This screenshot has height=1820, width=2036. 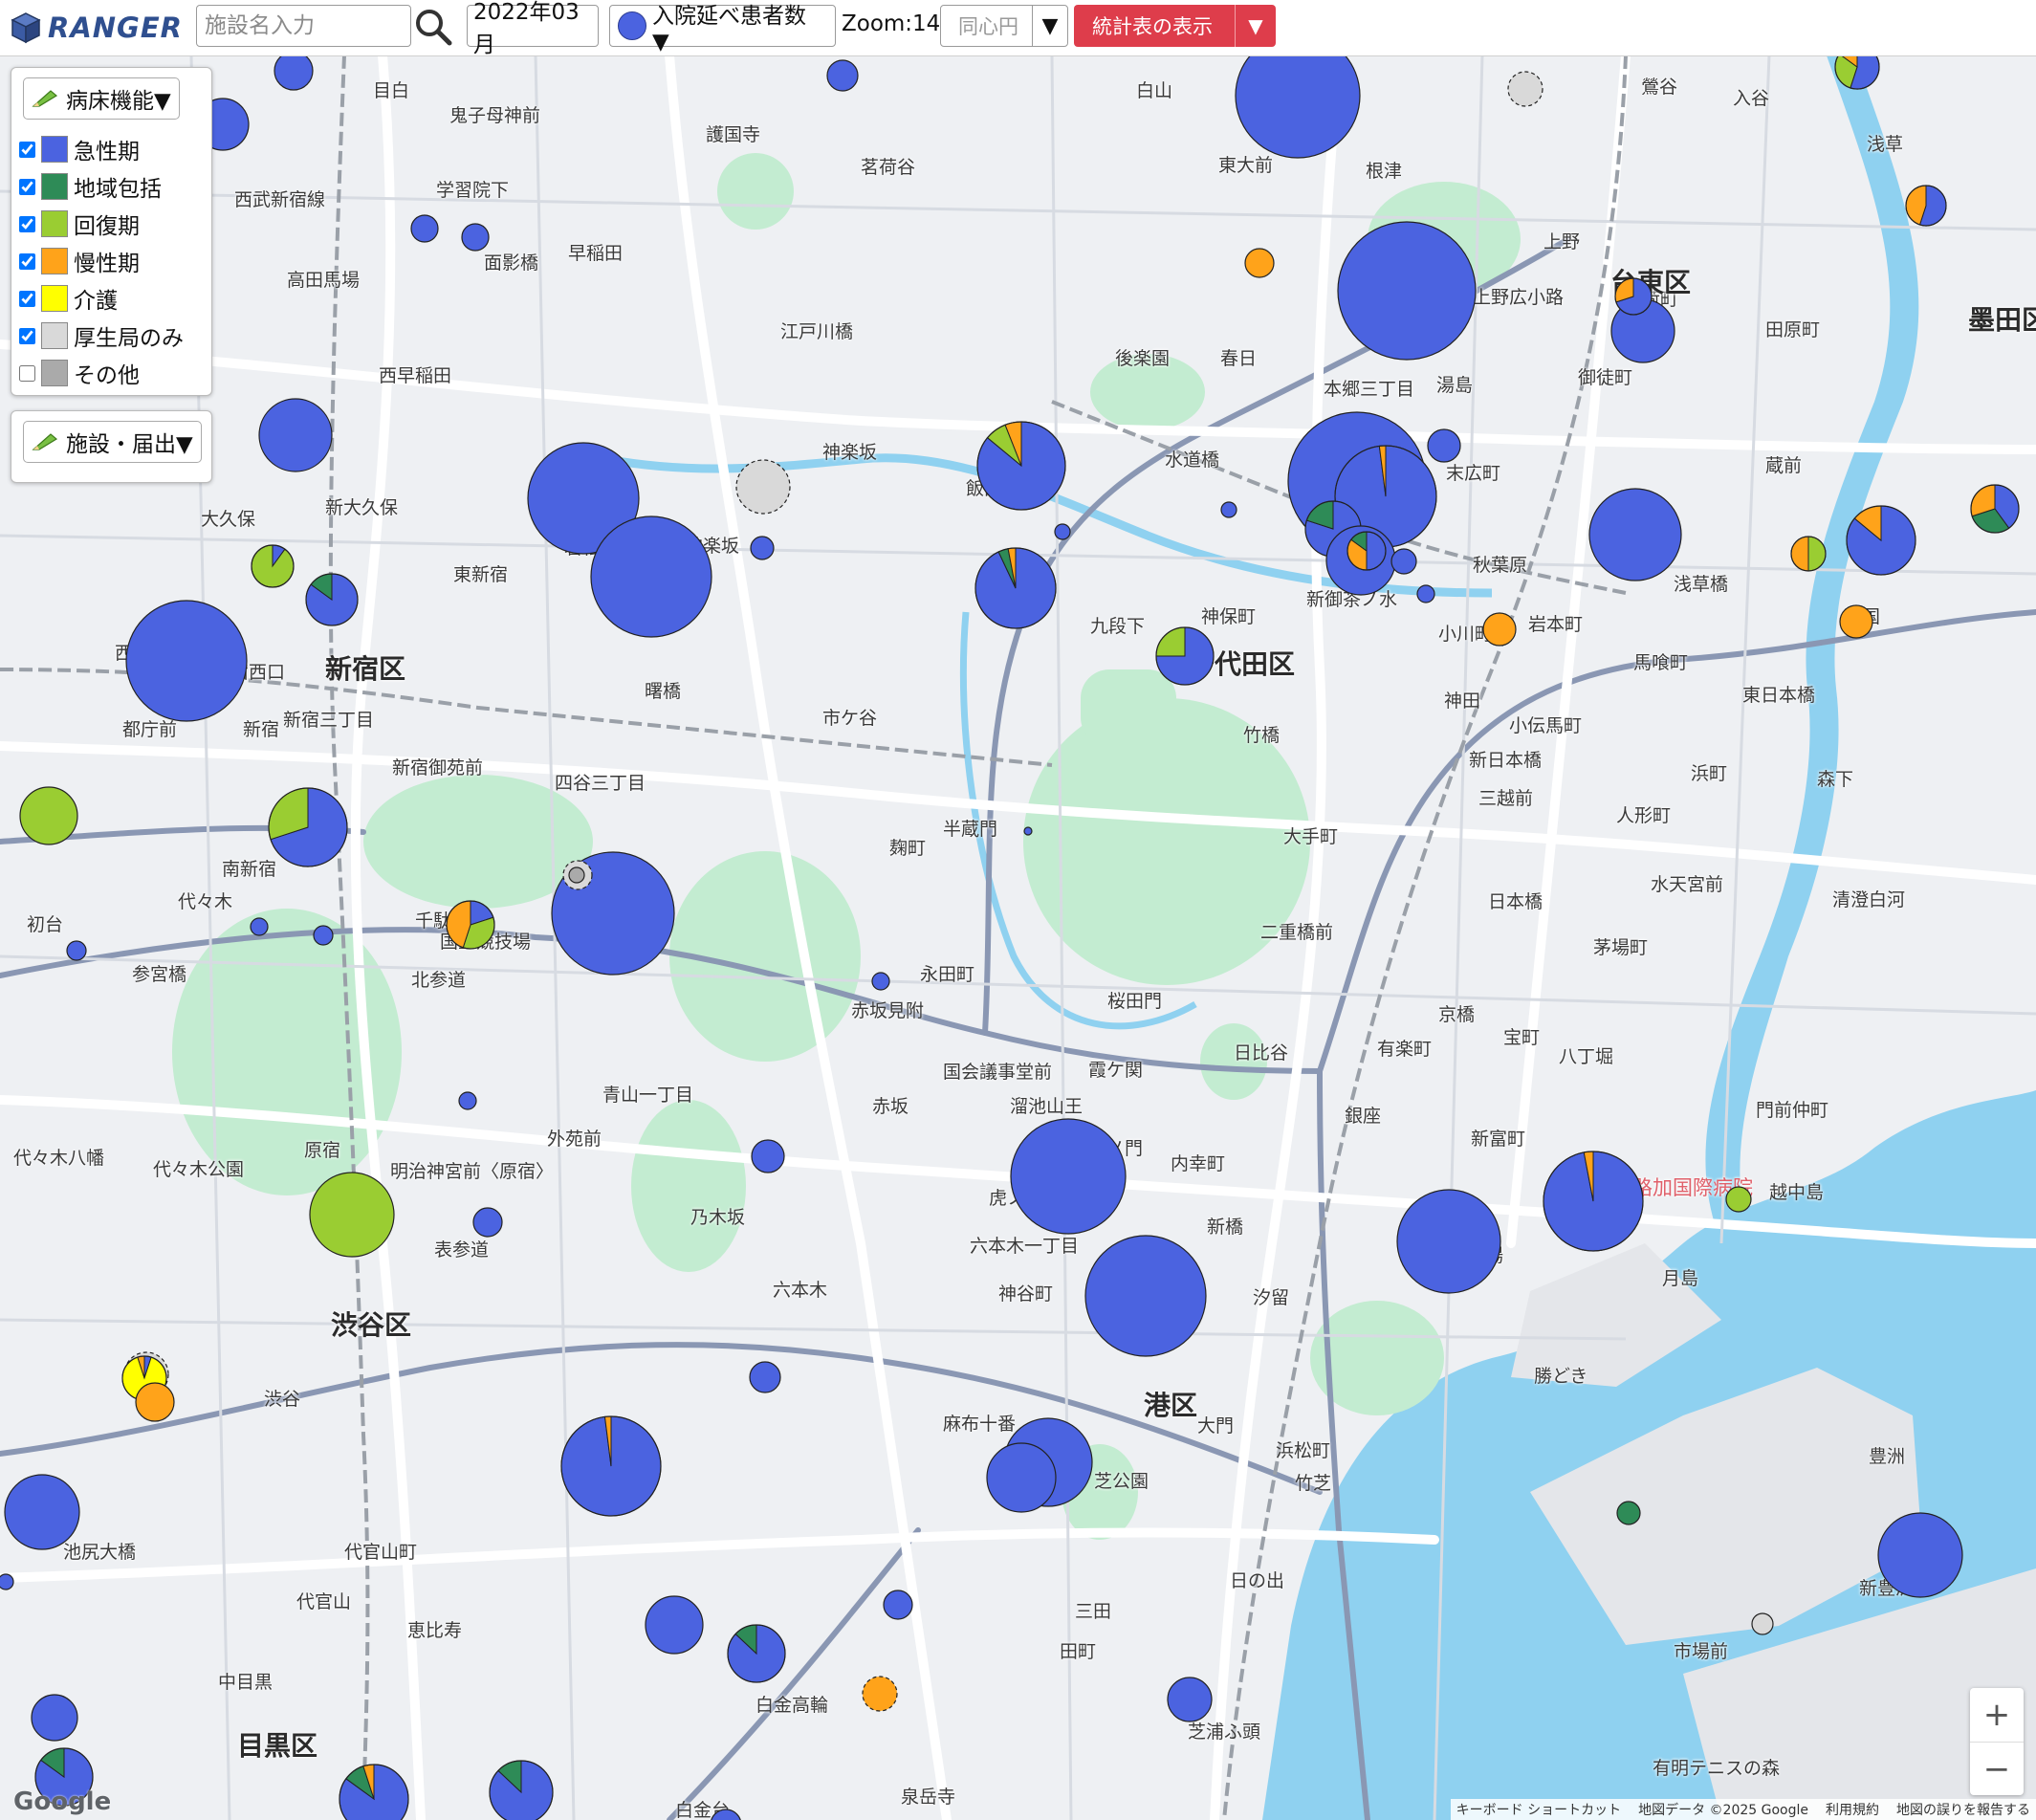 What do you see at coordinates (1997, 1769) in the screenshot?
I see `zoom-out-button: −` at bounding box center [1997, 1769].